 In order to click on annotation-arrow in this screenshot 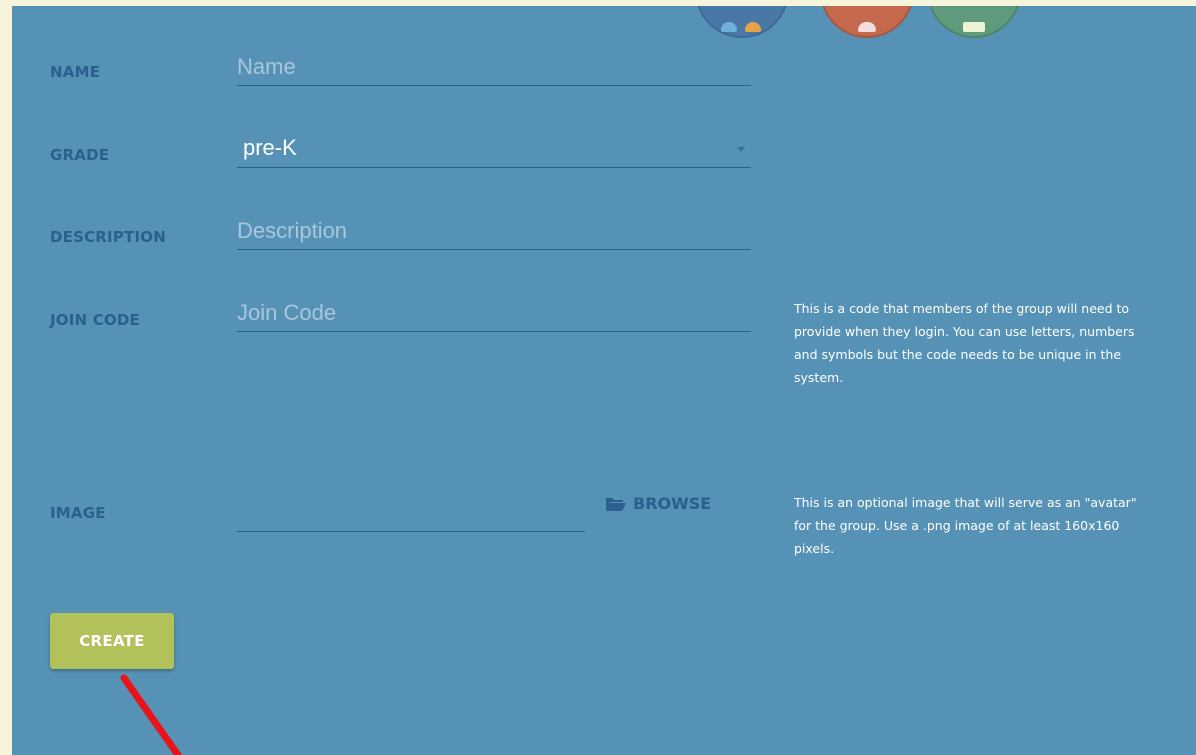, I will do `click(151, 714)`.